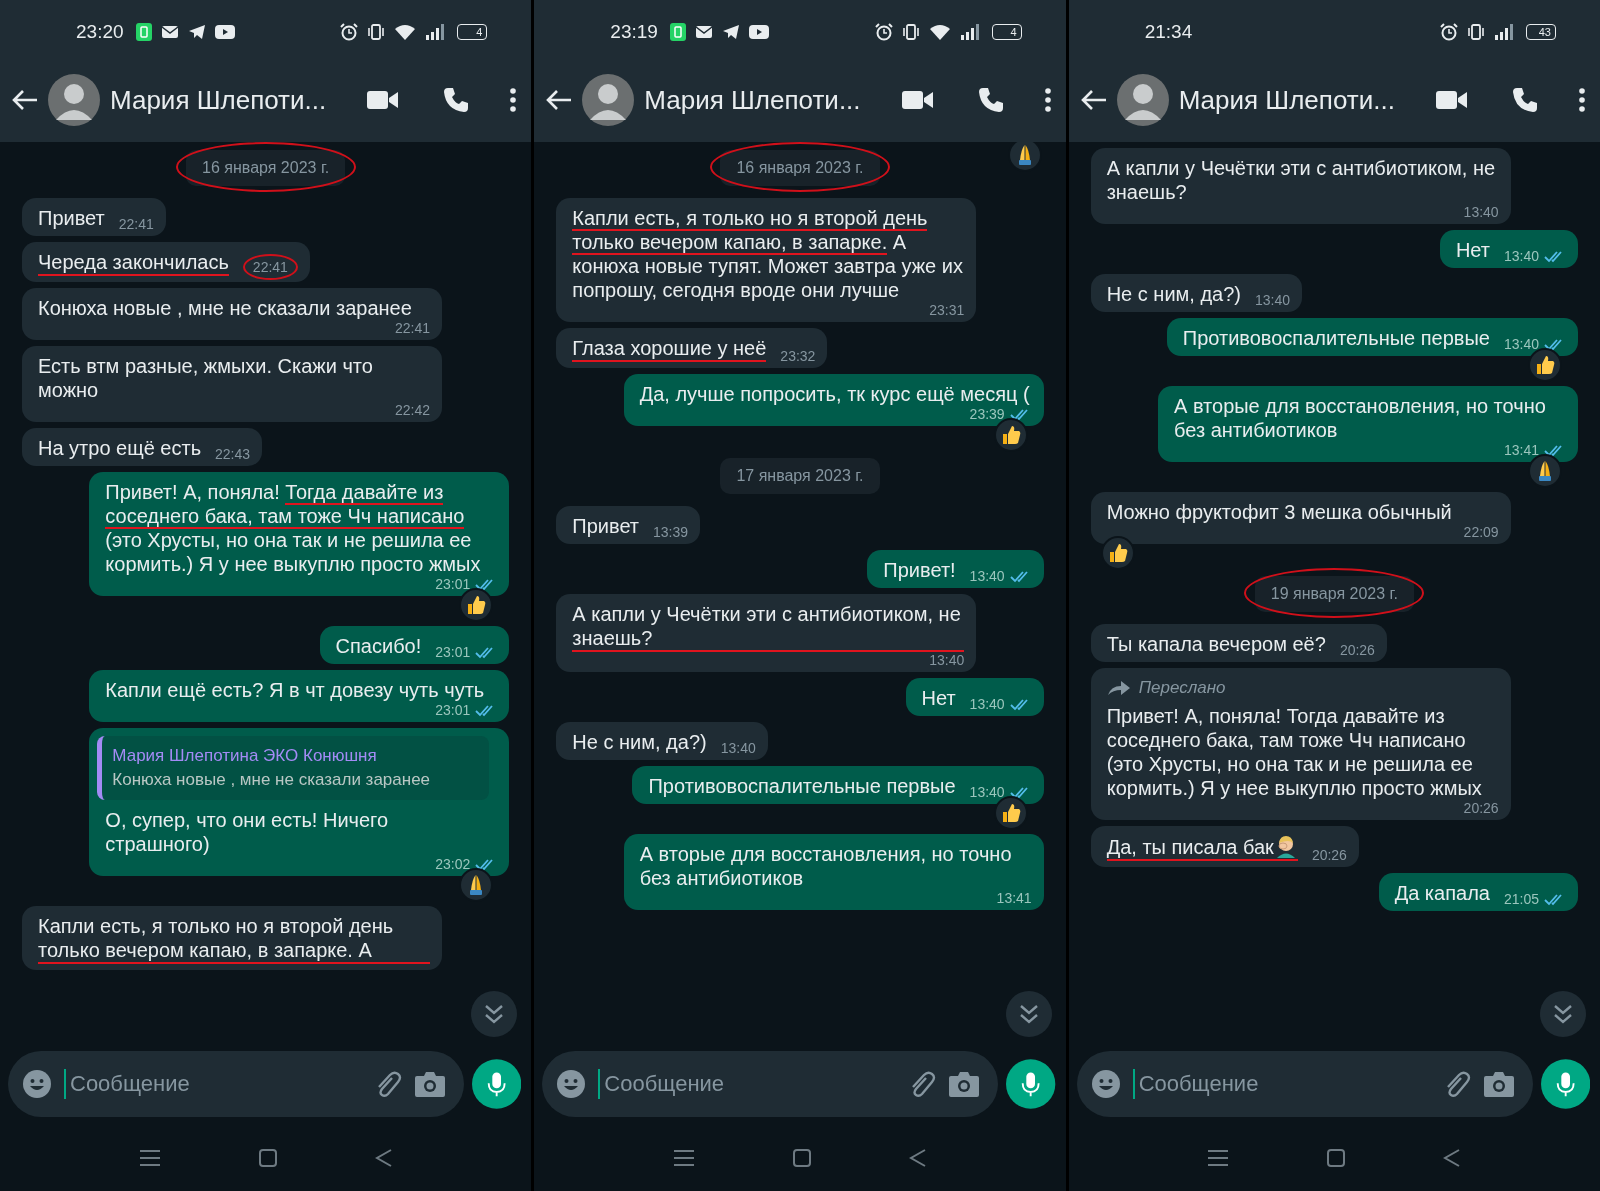 This screenshot has height=1191, width=1600. I want to click on message-bubble: Есть втм разные, жмыхи. Скажи что можно 22:42, so click(232, 384).